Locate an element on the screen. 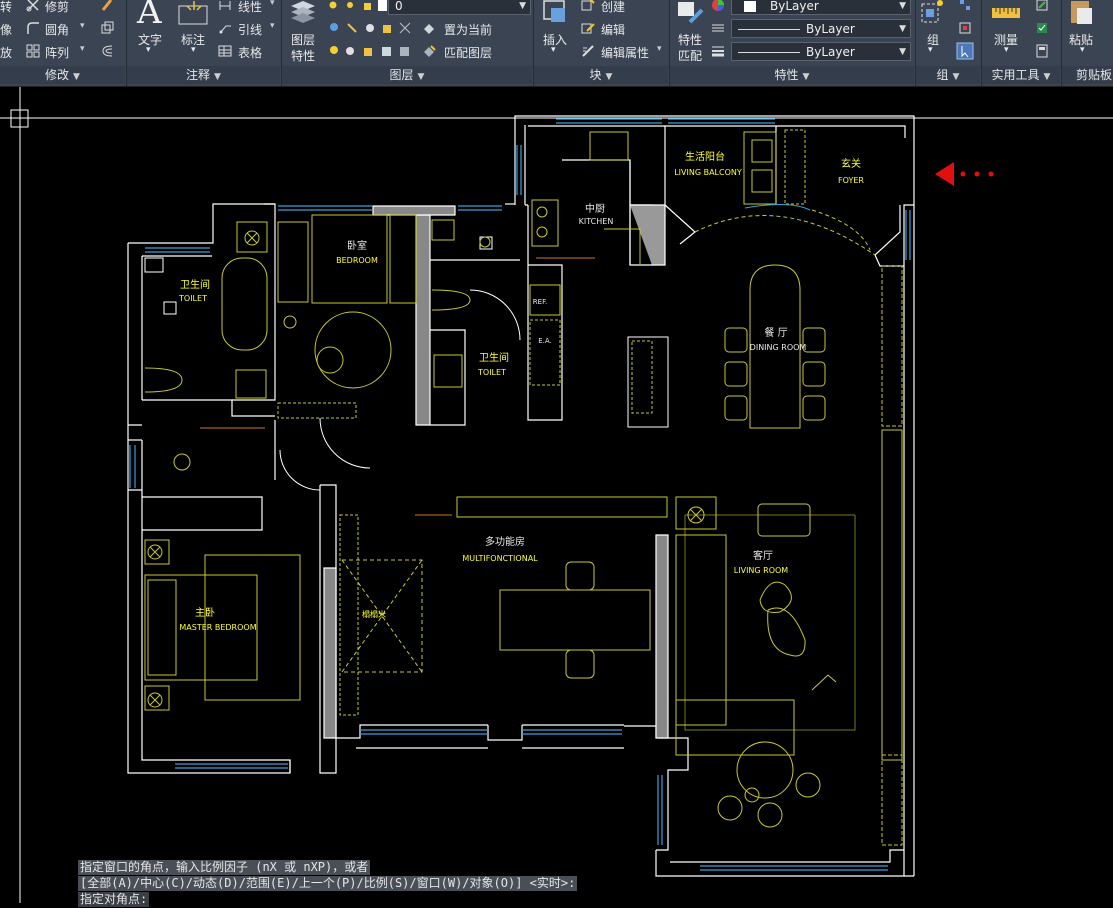 This screenshot has height=908, width=1113. layers-panel-title: 图层 ▼ is located at coordinates (407, 75).